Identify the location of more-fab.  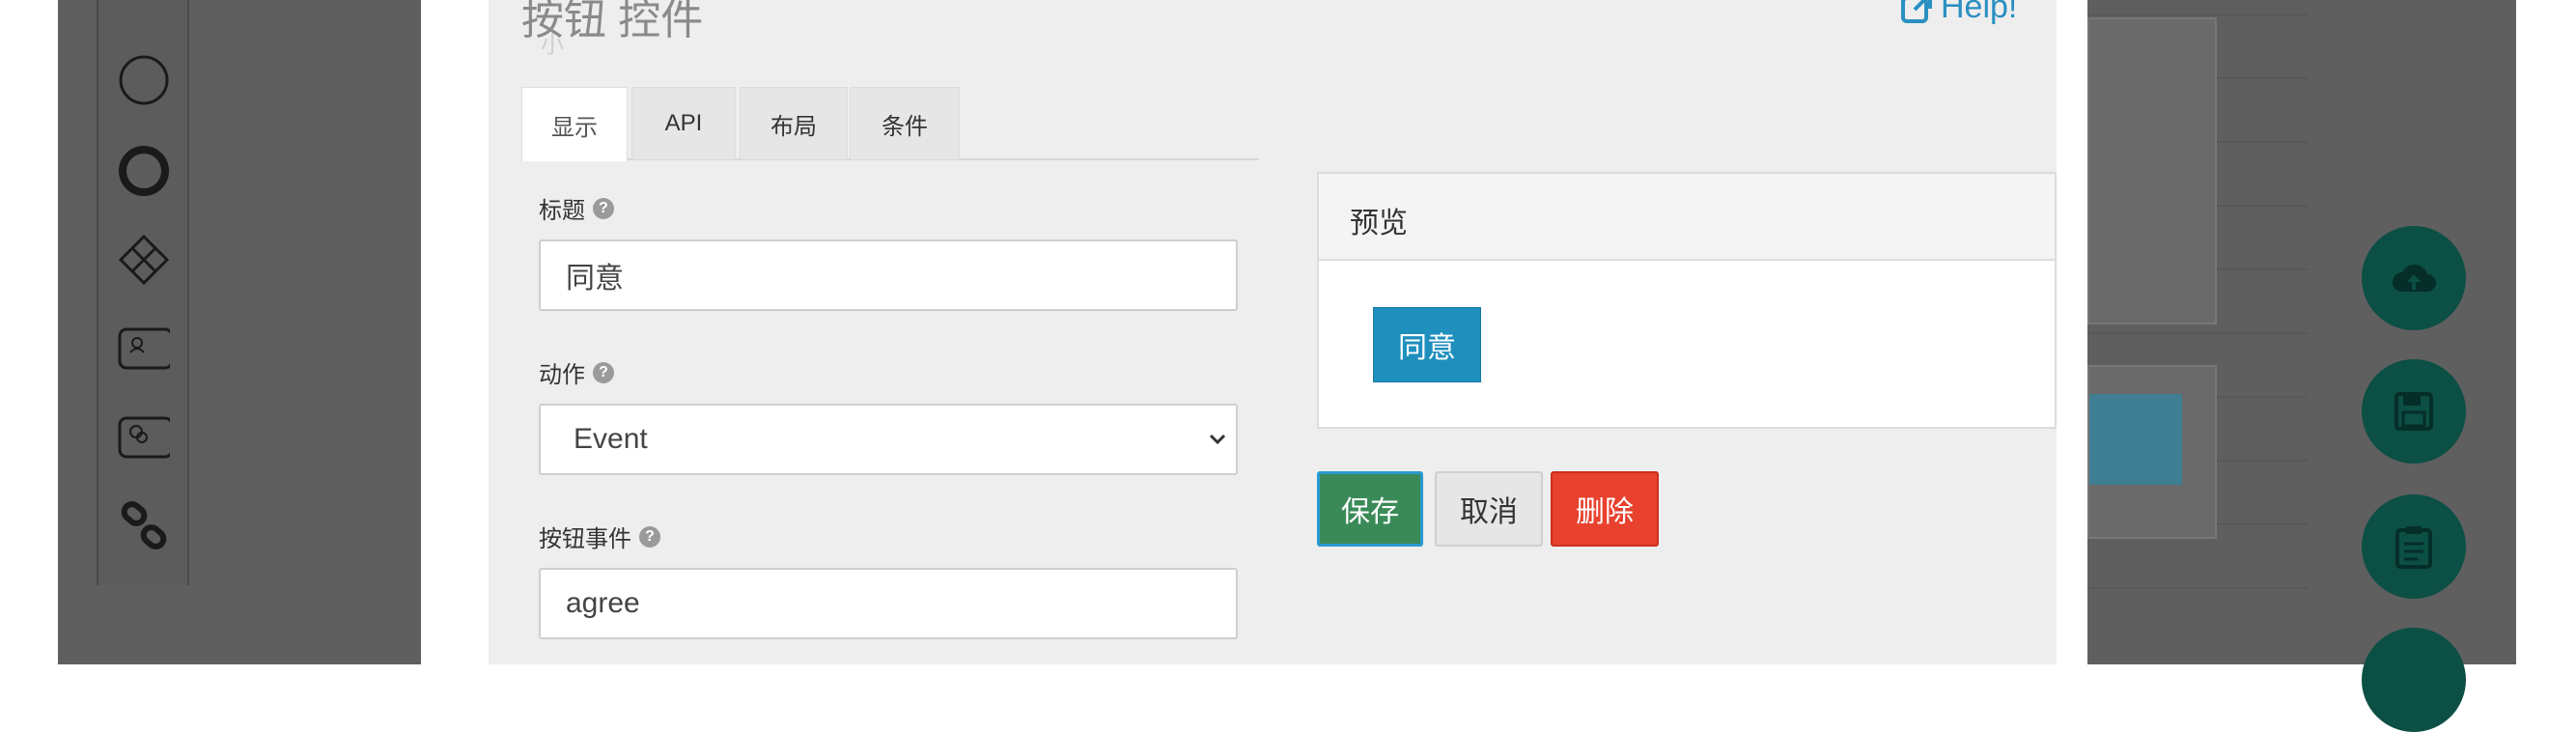
(2414, 680).